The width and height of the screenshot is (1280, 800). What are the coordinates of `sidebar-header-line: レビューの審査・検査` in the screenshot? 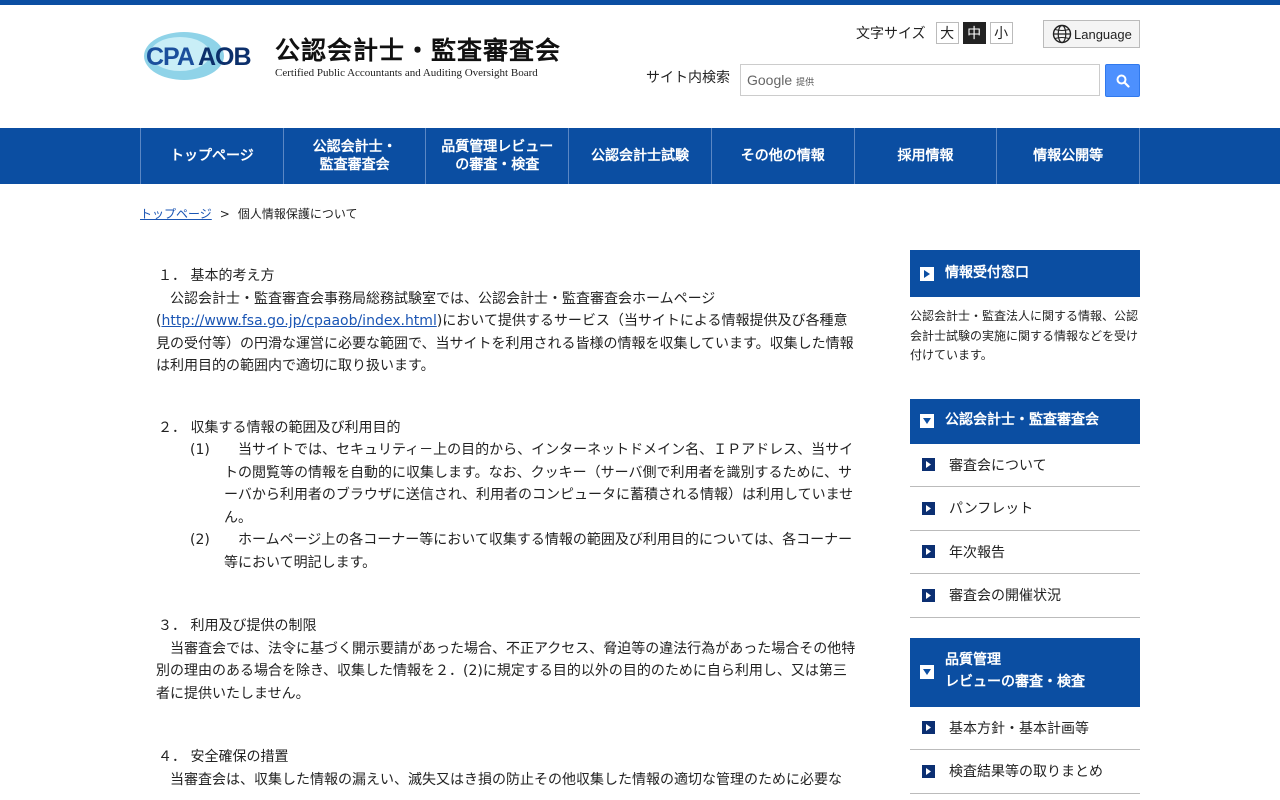 It's located at (1015, 682).